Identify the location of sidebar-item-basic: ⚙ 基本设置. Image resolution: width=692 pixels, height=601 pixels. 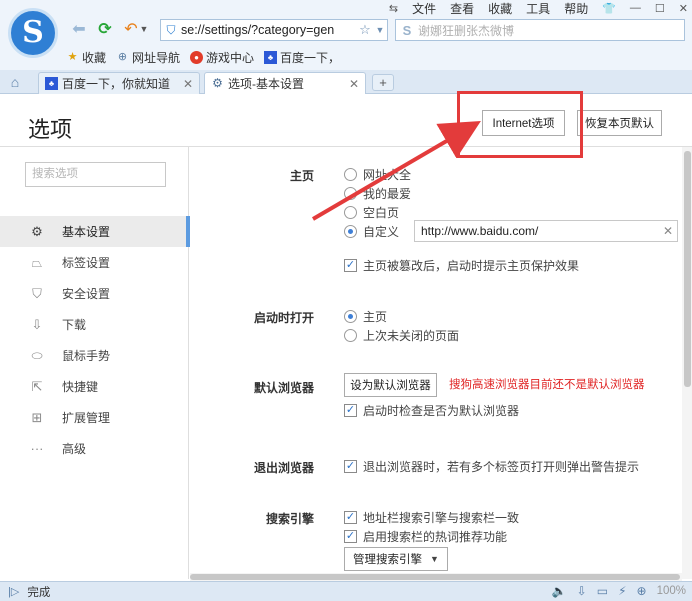
(95, 231).